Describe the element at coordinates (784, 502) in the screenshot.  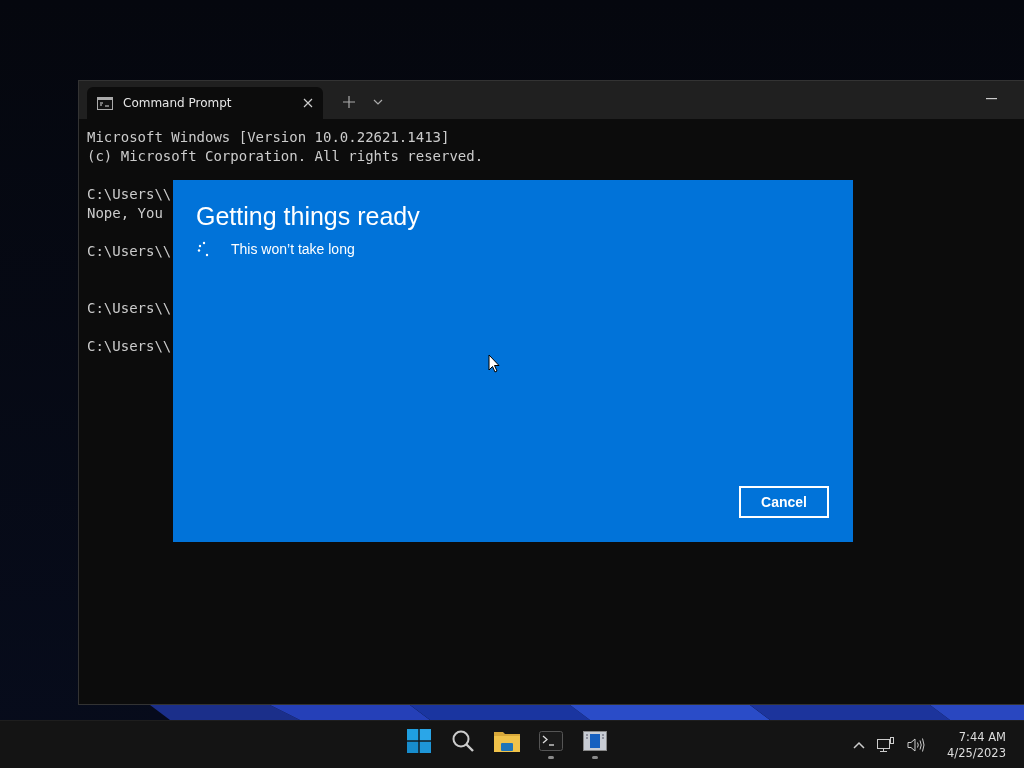
I see `cancel-button: Cancel` at that location.